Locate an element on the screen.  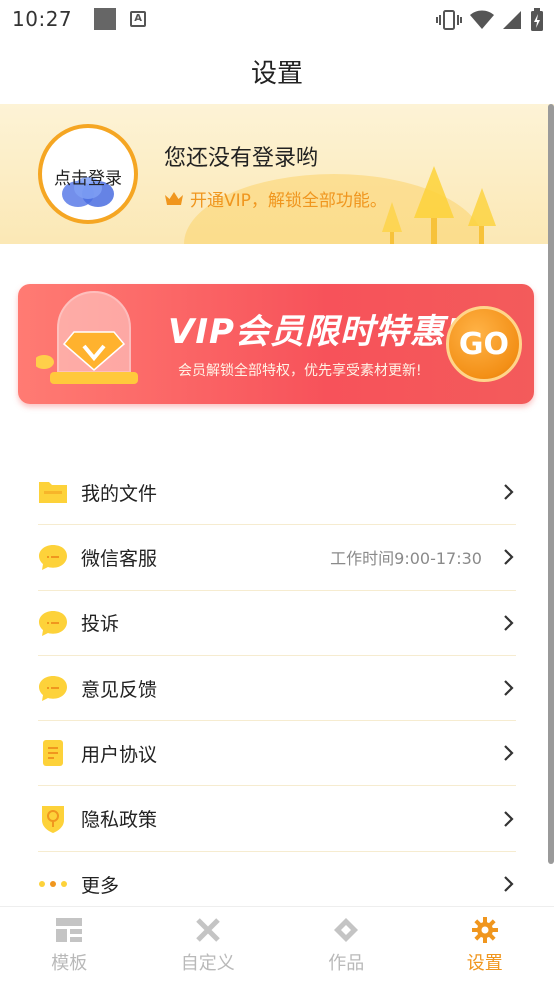
status-icons is located at coordinates (490, 20).